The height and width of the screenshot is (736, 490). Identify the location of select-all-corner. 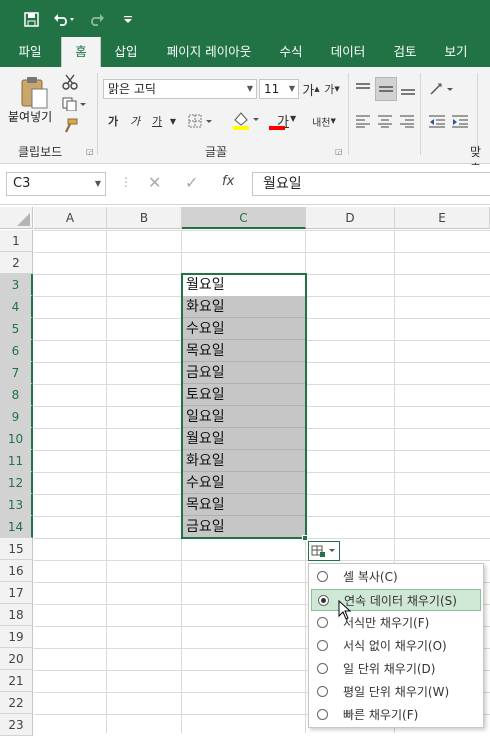
(16, 218).